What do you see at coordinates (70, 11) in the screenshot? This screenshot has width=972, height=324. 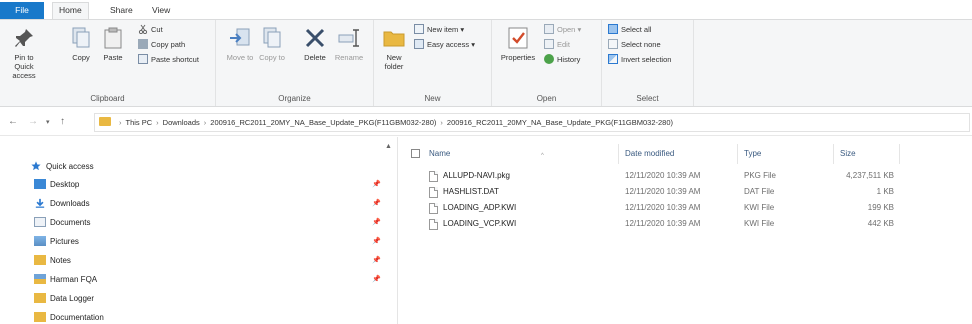 I see `tab-home: Home` at bounding box center [70, 11].